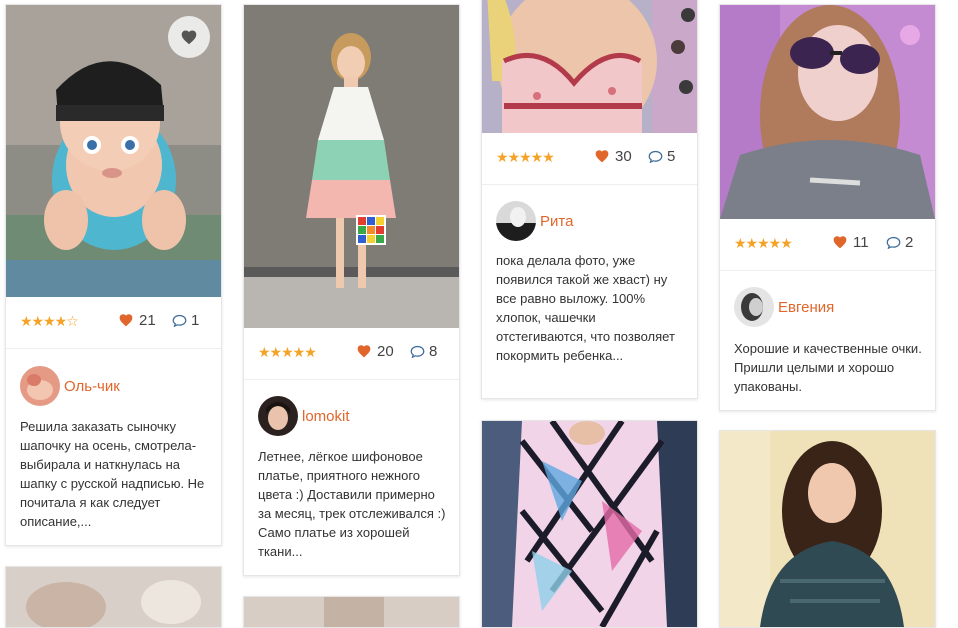 This screenshot has width=958, height=628. I want to click on review-stats: ★★★★☆ 21 1, so click(113, 323).